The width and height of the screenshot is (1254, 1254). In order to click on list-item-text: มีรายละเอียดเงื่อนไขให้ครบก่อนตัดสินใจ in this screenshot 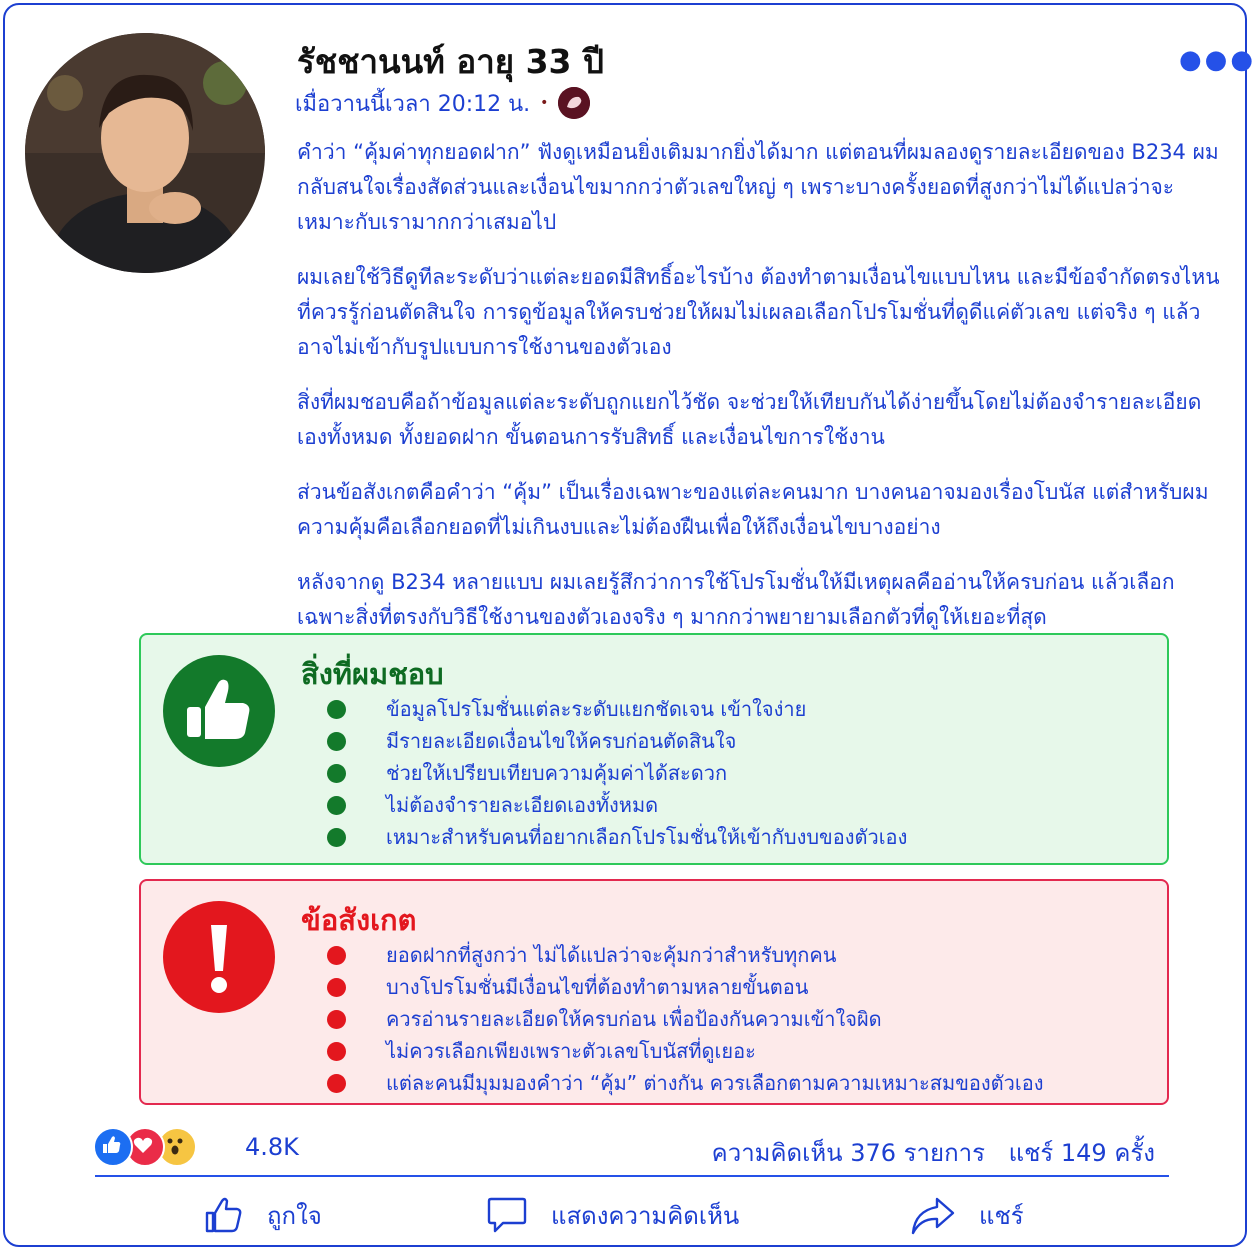, I will do `click(561, 741)`.